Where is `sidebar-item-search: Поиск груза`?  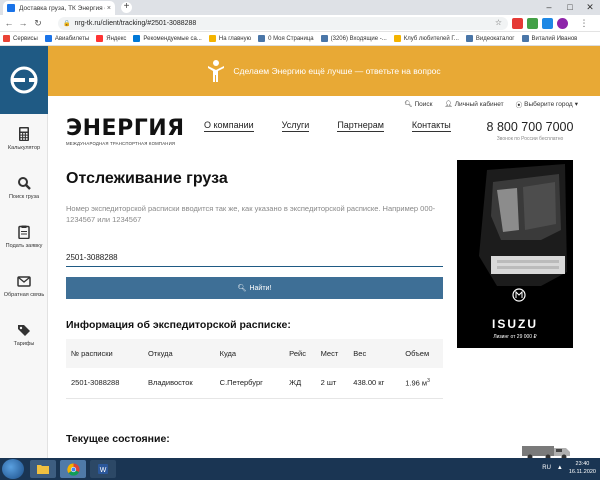 sidebar-item-search: Поиск груза is located at coordinates (24, 187).